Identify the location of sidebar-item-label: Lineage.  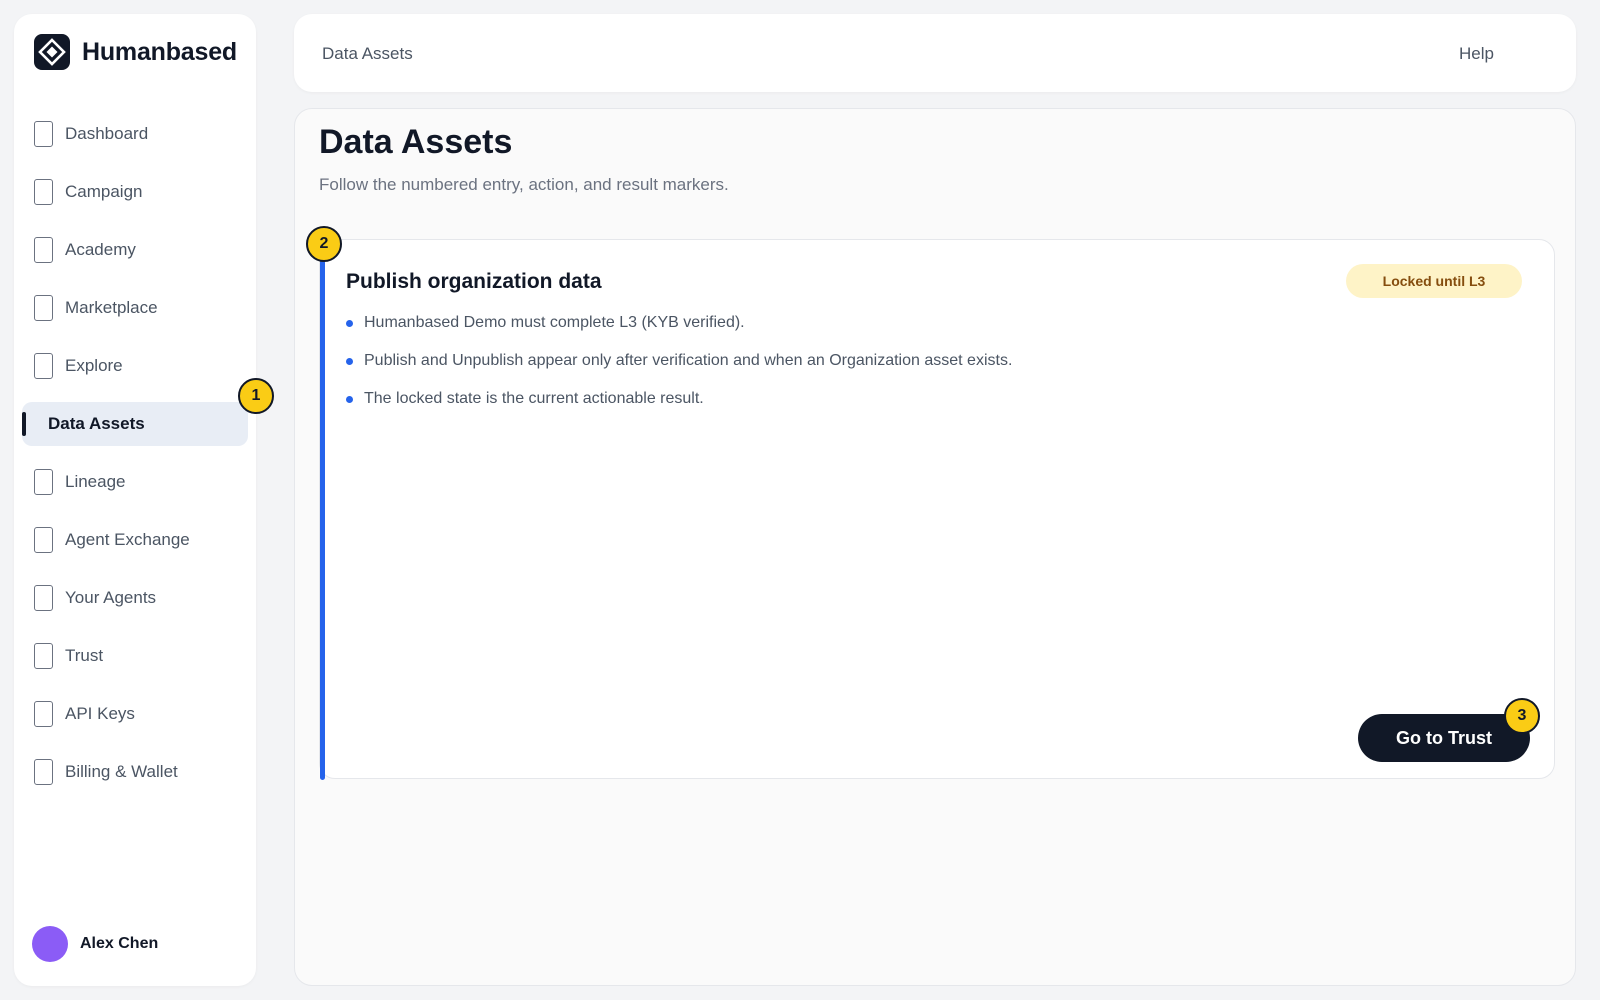
(95, 481).